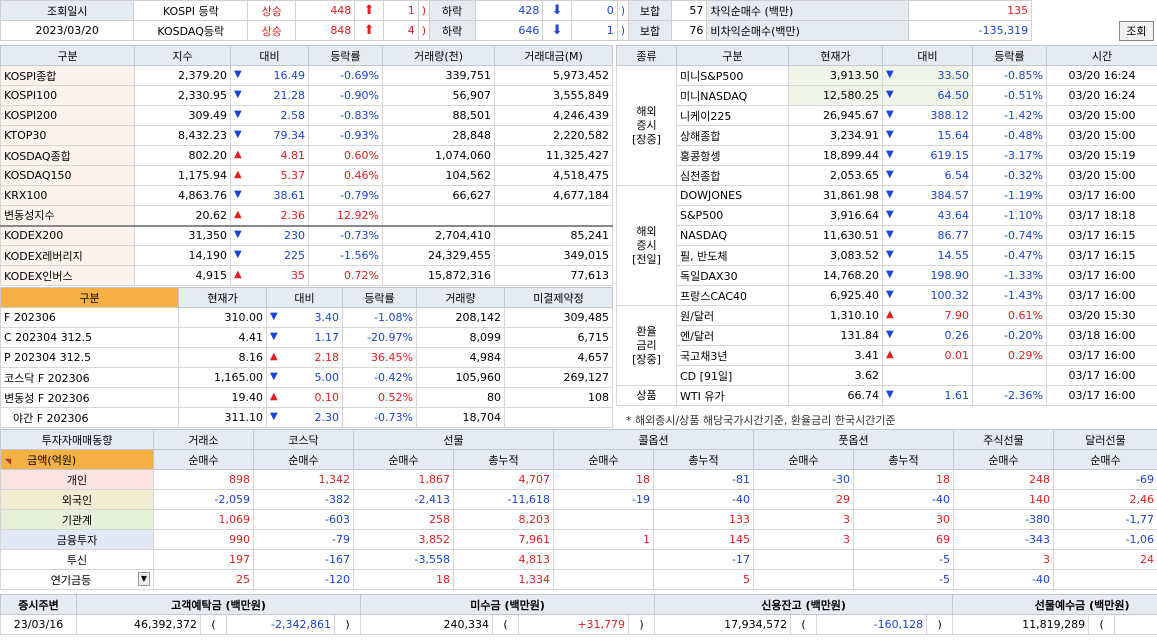 This screenshot has height=640, width=1157. What do you see at coordinates (903, 479) in the screenshot?
I see `investor-value: 18` at bounding box center [903, 479].